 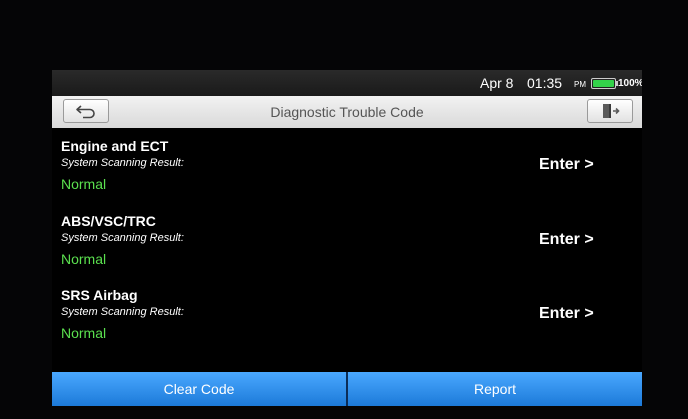 What do you see at coordinates (630, 83) in the screenshot?
I see `battery-percent: 100%` at bounding box center [630, 83].